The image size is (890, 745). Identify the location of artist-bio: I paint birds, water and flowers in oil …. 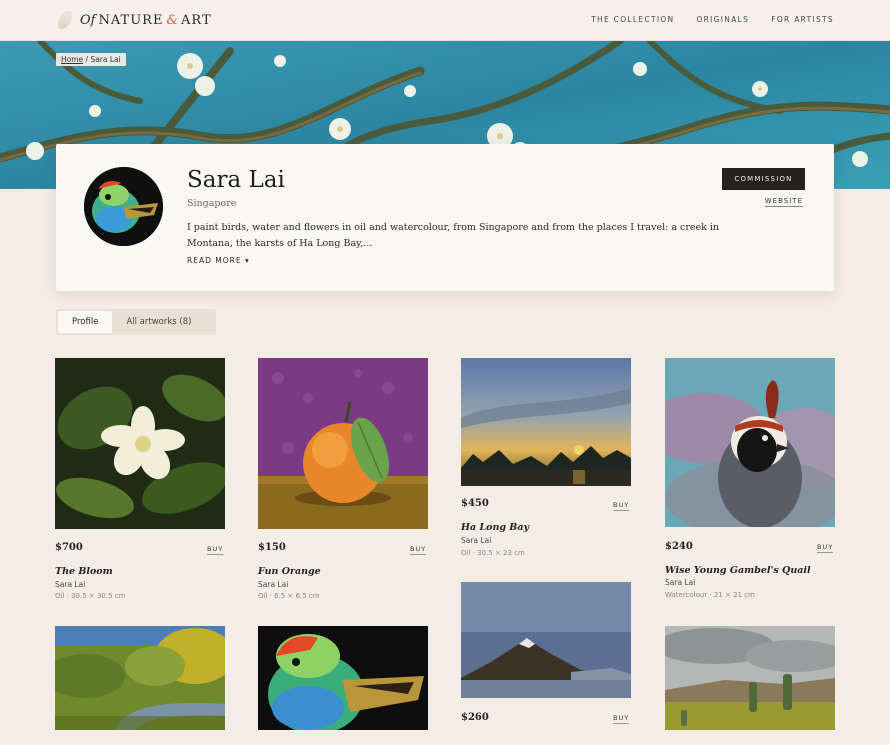
(453, 235).